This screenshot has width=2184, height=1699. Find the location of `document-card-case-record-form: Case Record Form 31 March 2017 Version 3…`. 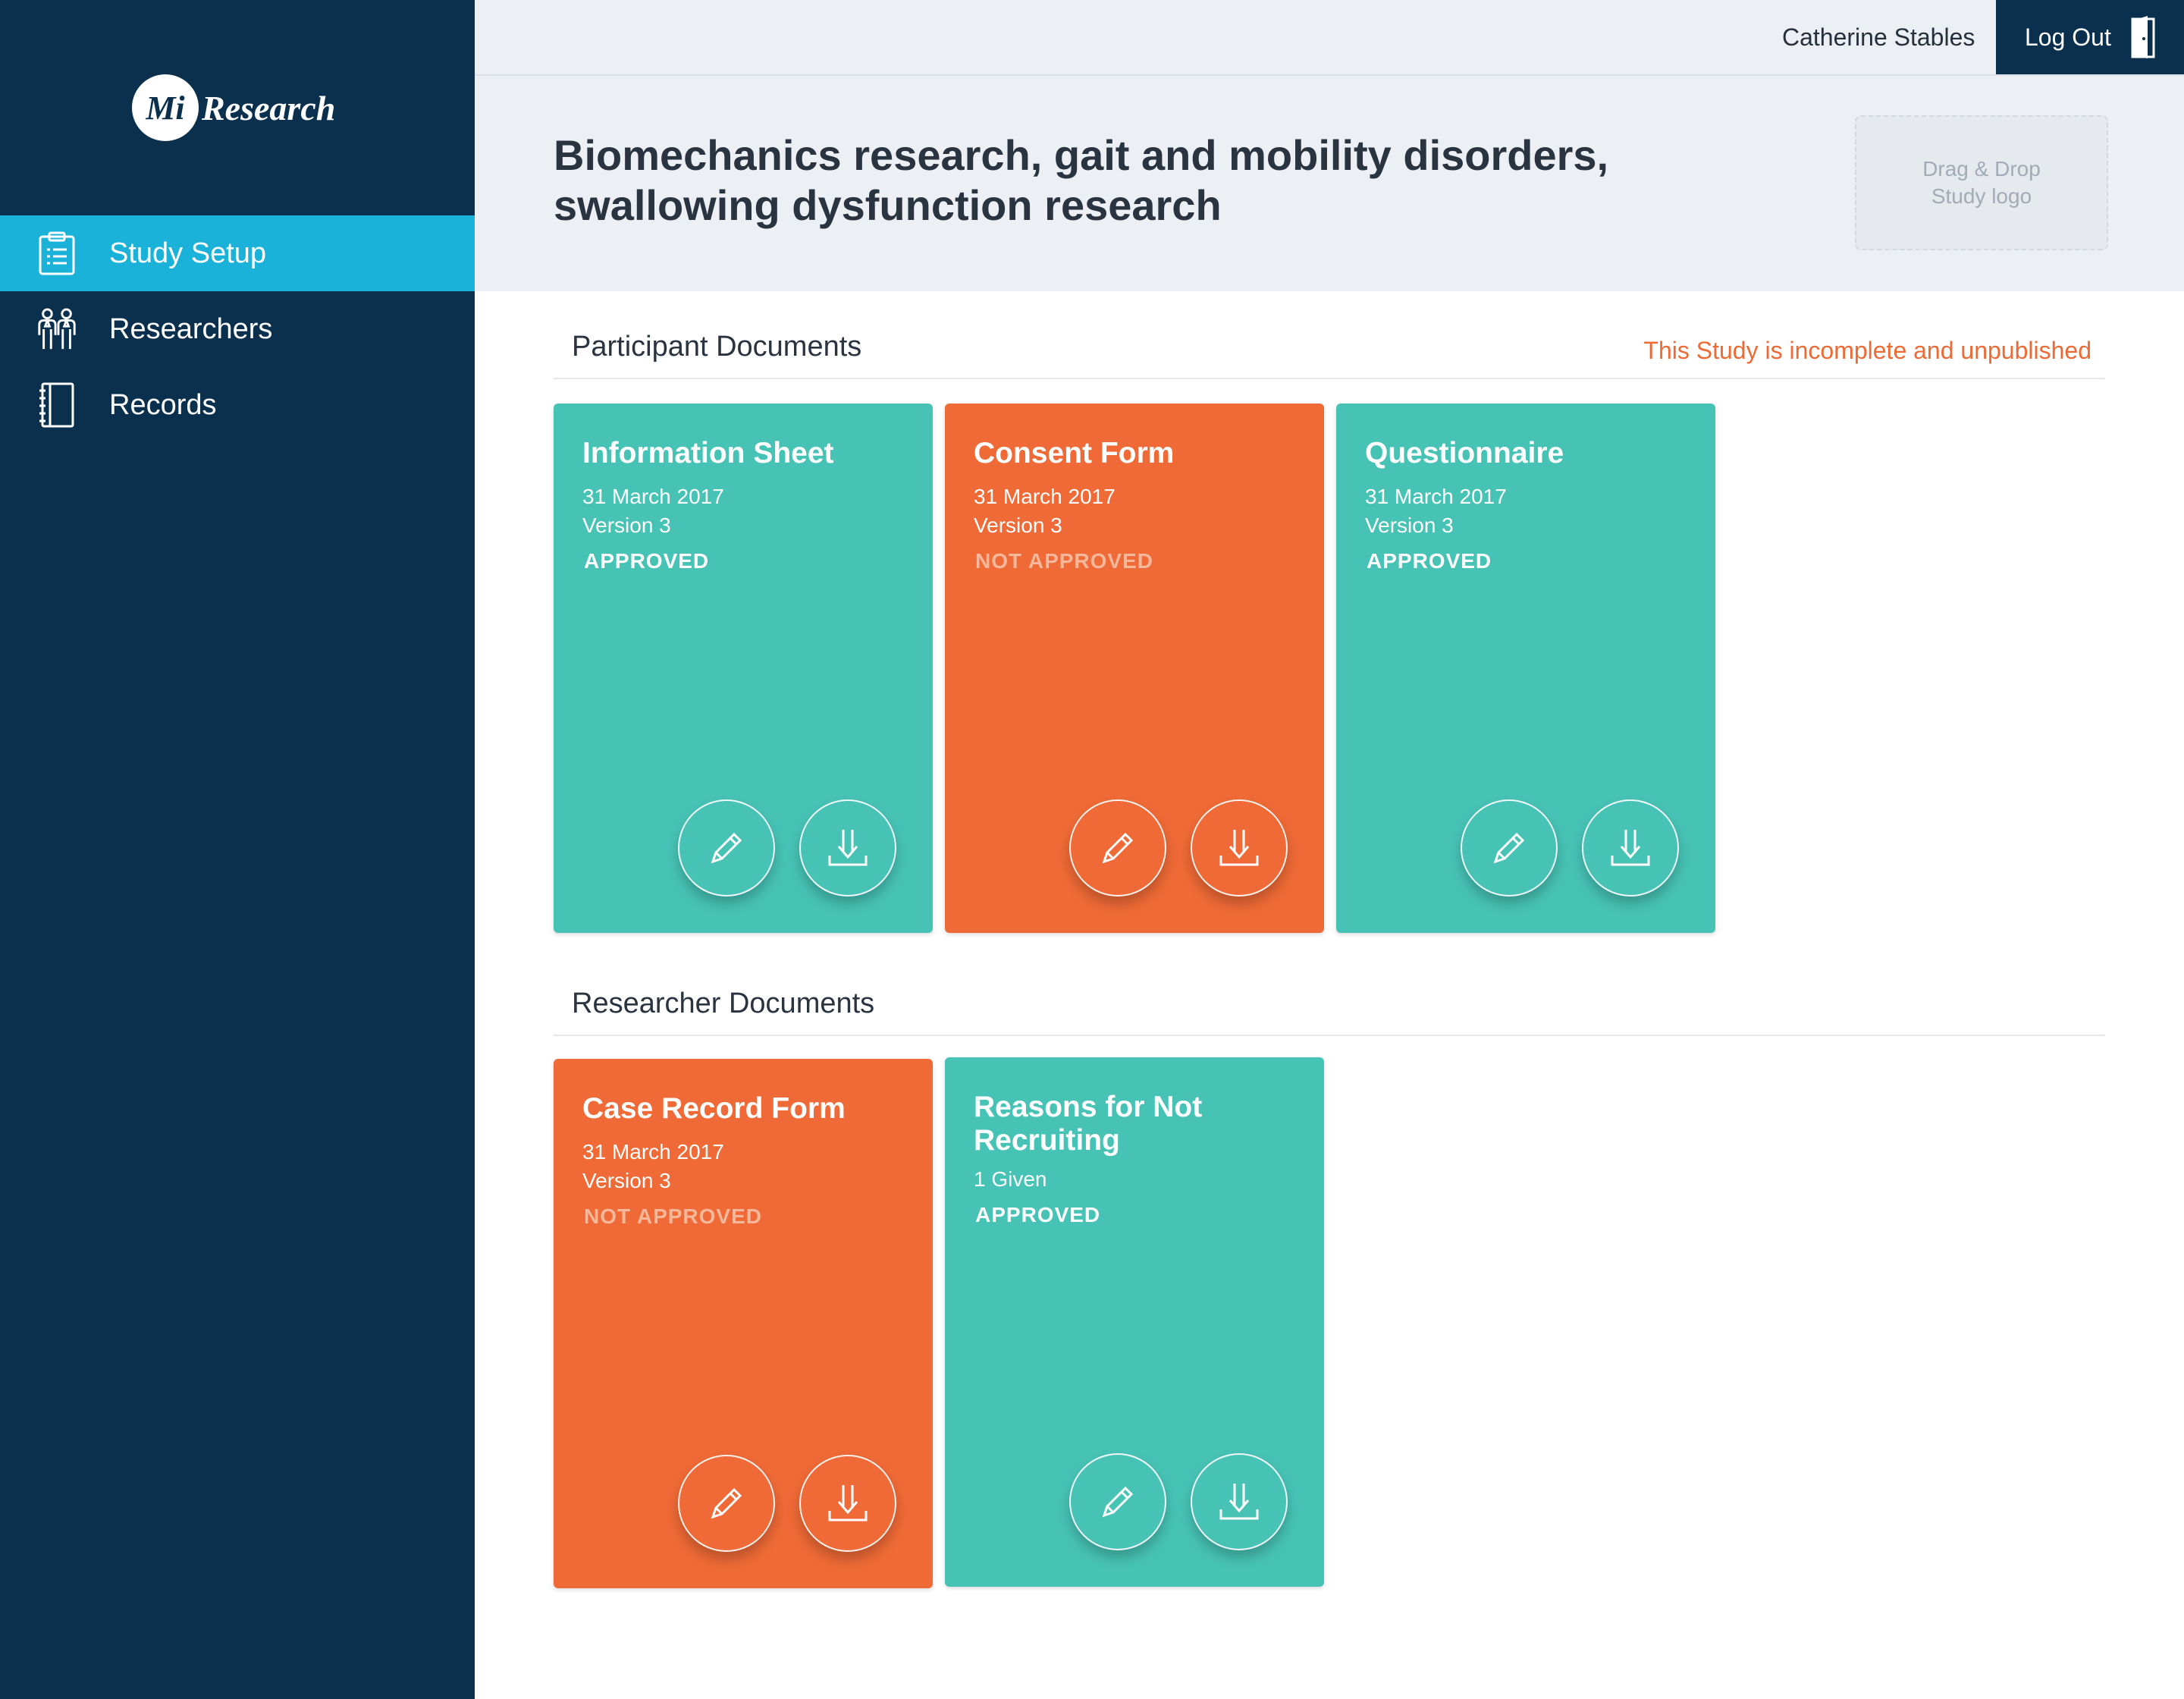

document-card-case-record-form: Case Record Form 31 March 2017 Version 3… is located at coordinates (743, 1323).